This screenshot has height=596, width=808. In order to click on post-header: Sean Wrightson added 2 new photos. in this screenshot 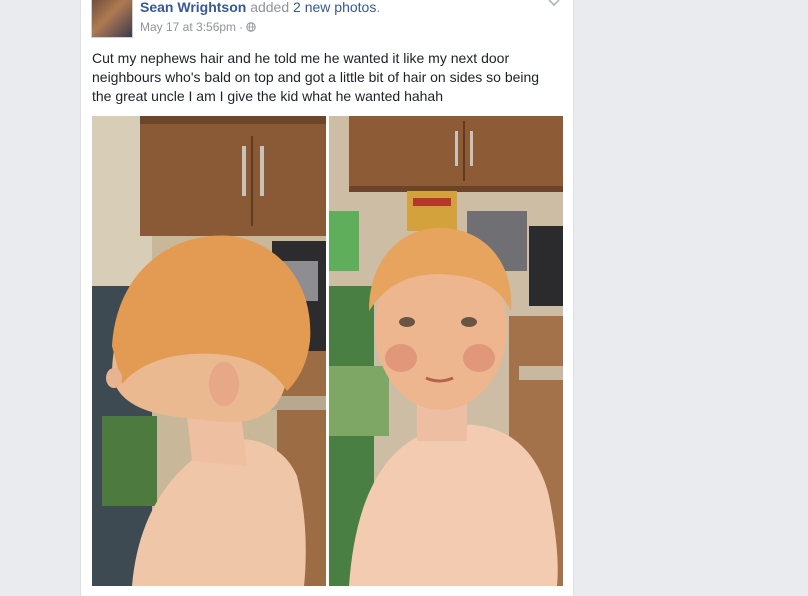, I will do `click(260, 7)`.